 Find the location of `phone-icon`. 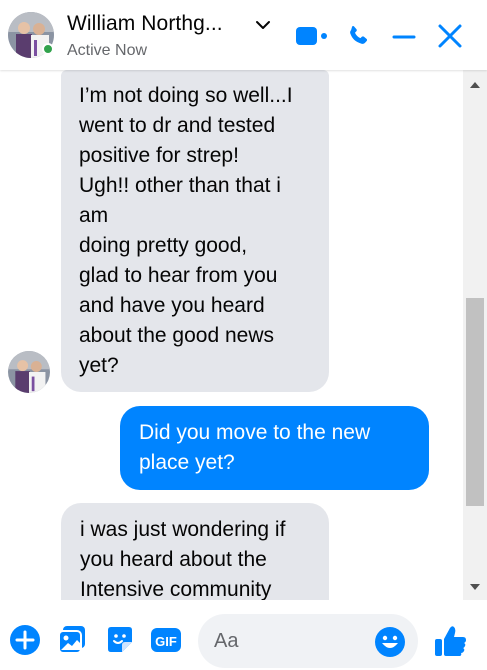

phone-icon is located at coordinates (359, 35).